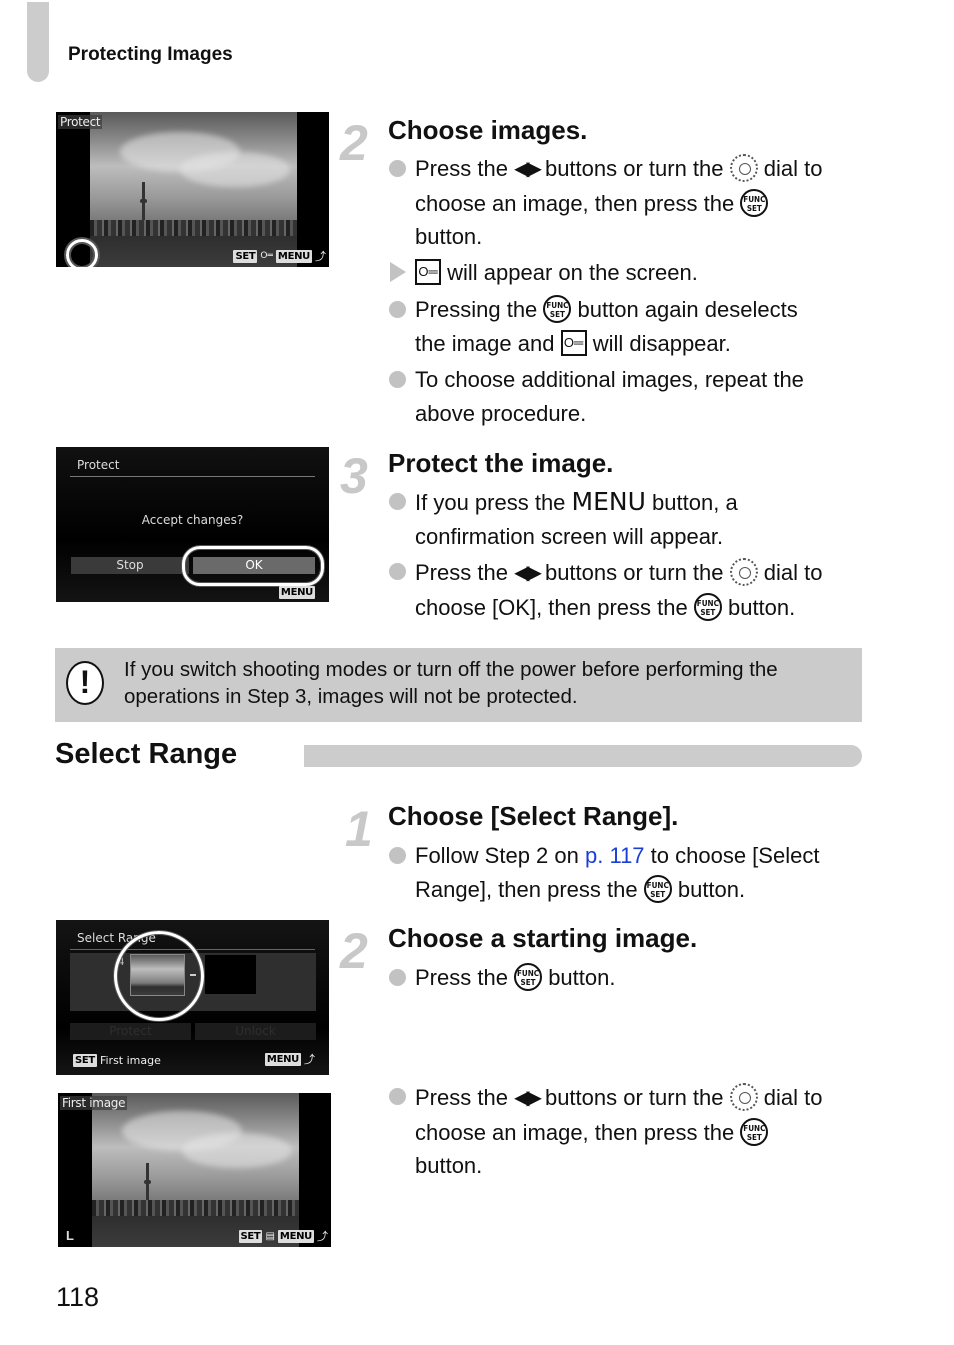 This screenshot has height=1345, width=954. I want to click on step-title: Choose [Select Range]., so click(533, 816).